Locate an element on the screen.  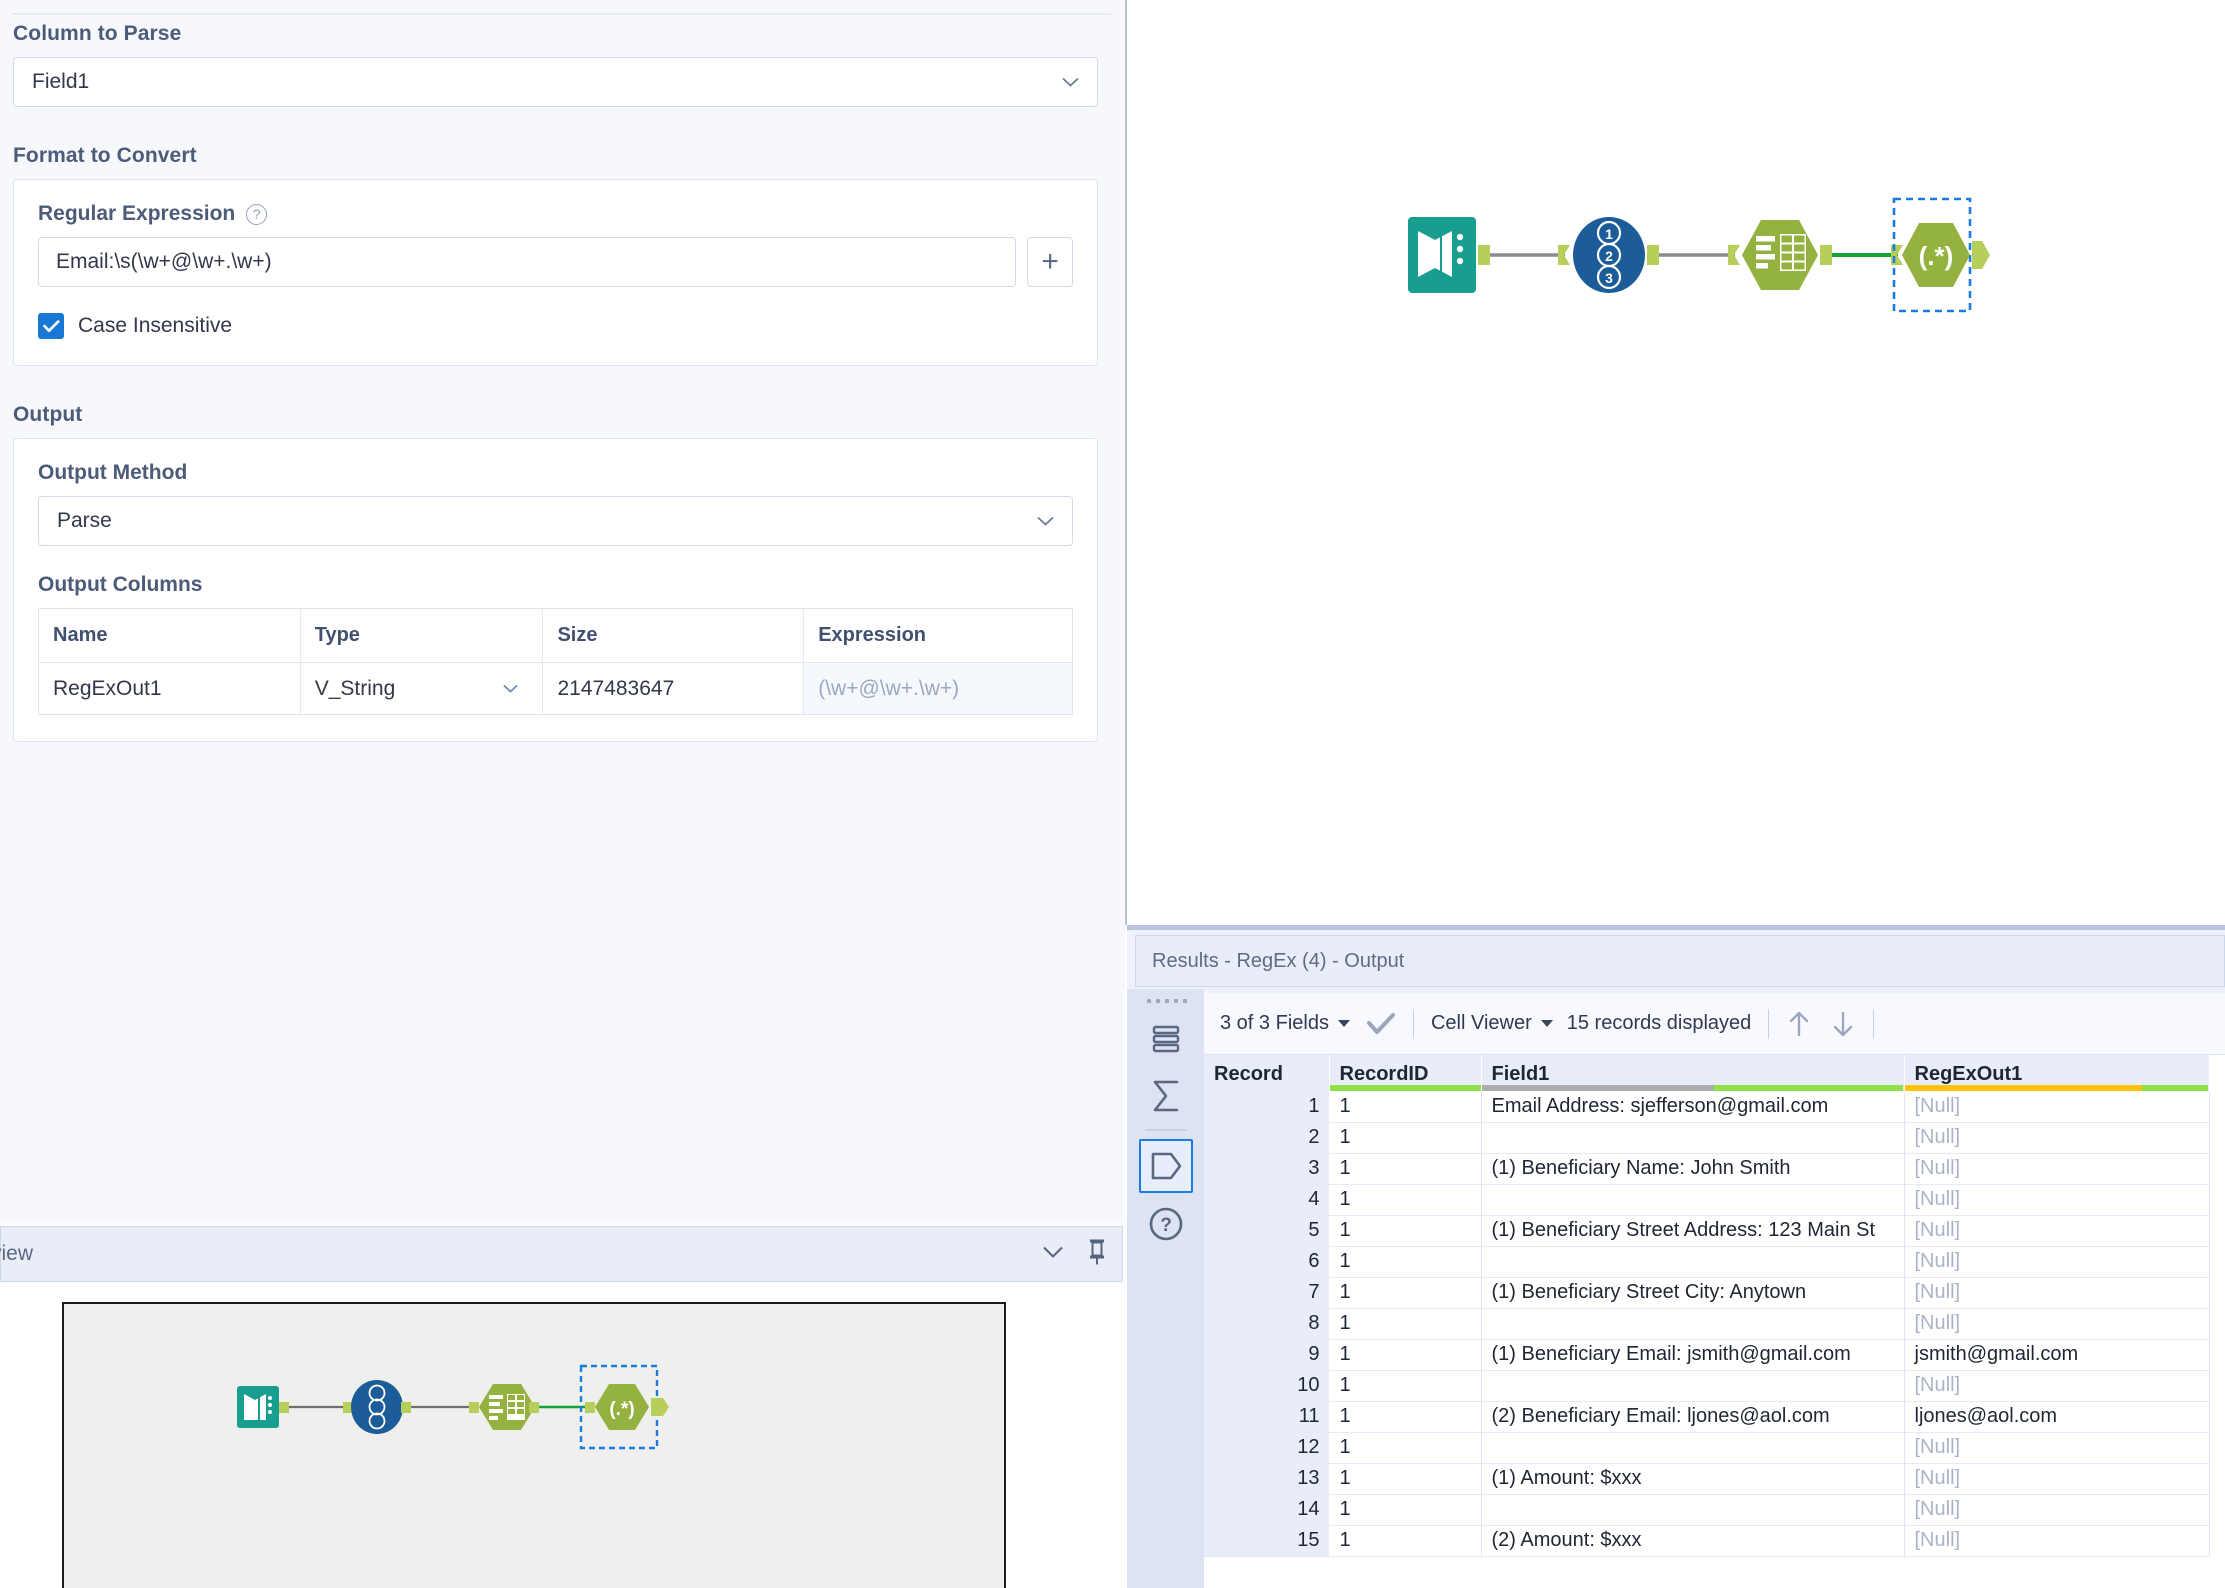
table-row: 13 1 (1) Amount: $xxx [Null] is located at coordinates (1707, 1479).